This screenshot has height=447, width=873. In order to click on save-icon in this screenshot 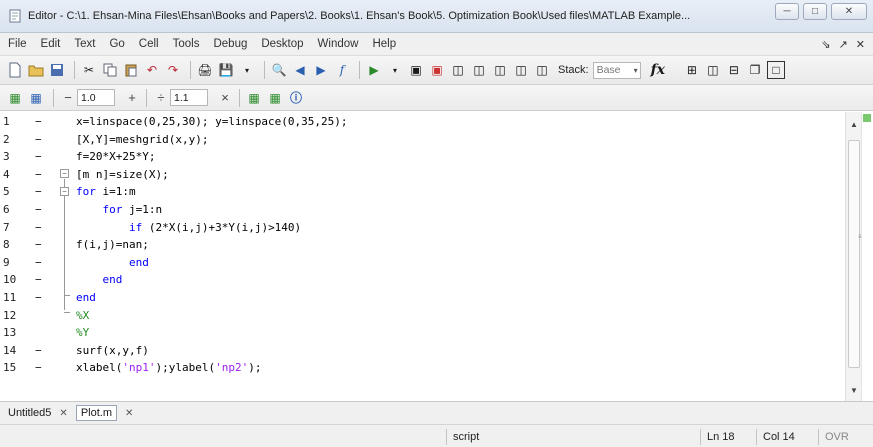, I will do `click(57, 70)`.